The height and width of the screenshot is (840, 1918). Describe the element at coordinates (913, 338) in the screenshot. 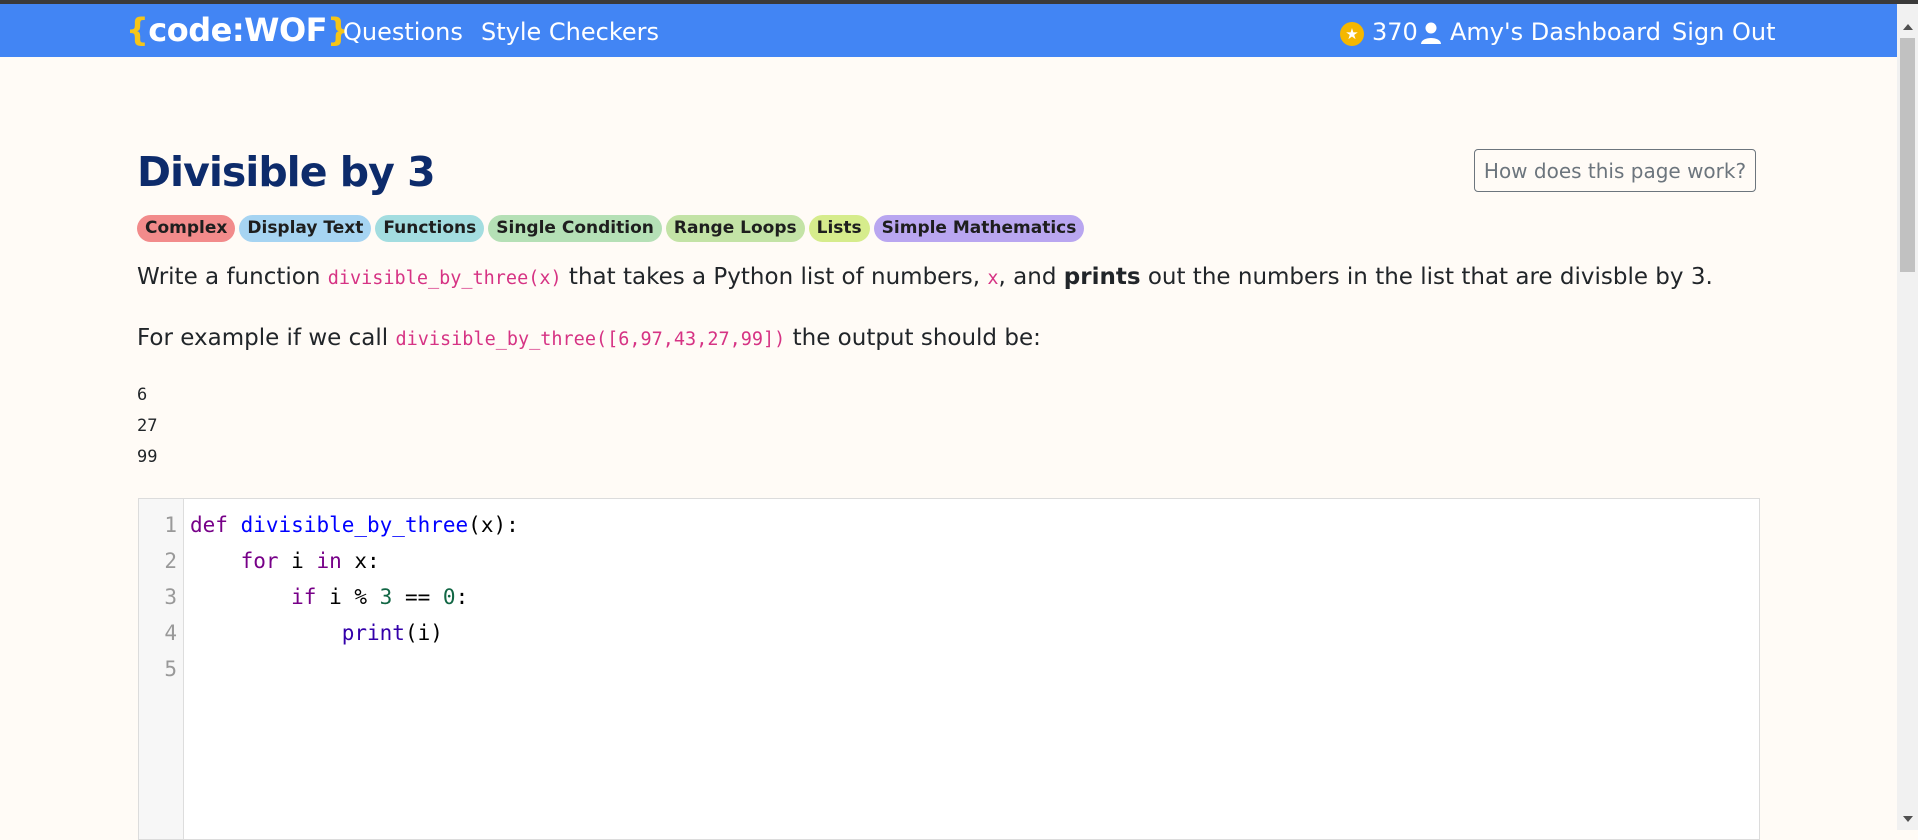

I see `desc-text: the output should be:` at that location.